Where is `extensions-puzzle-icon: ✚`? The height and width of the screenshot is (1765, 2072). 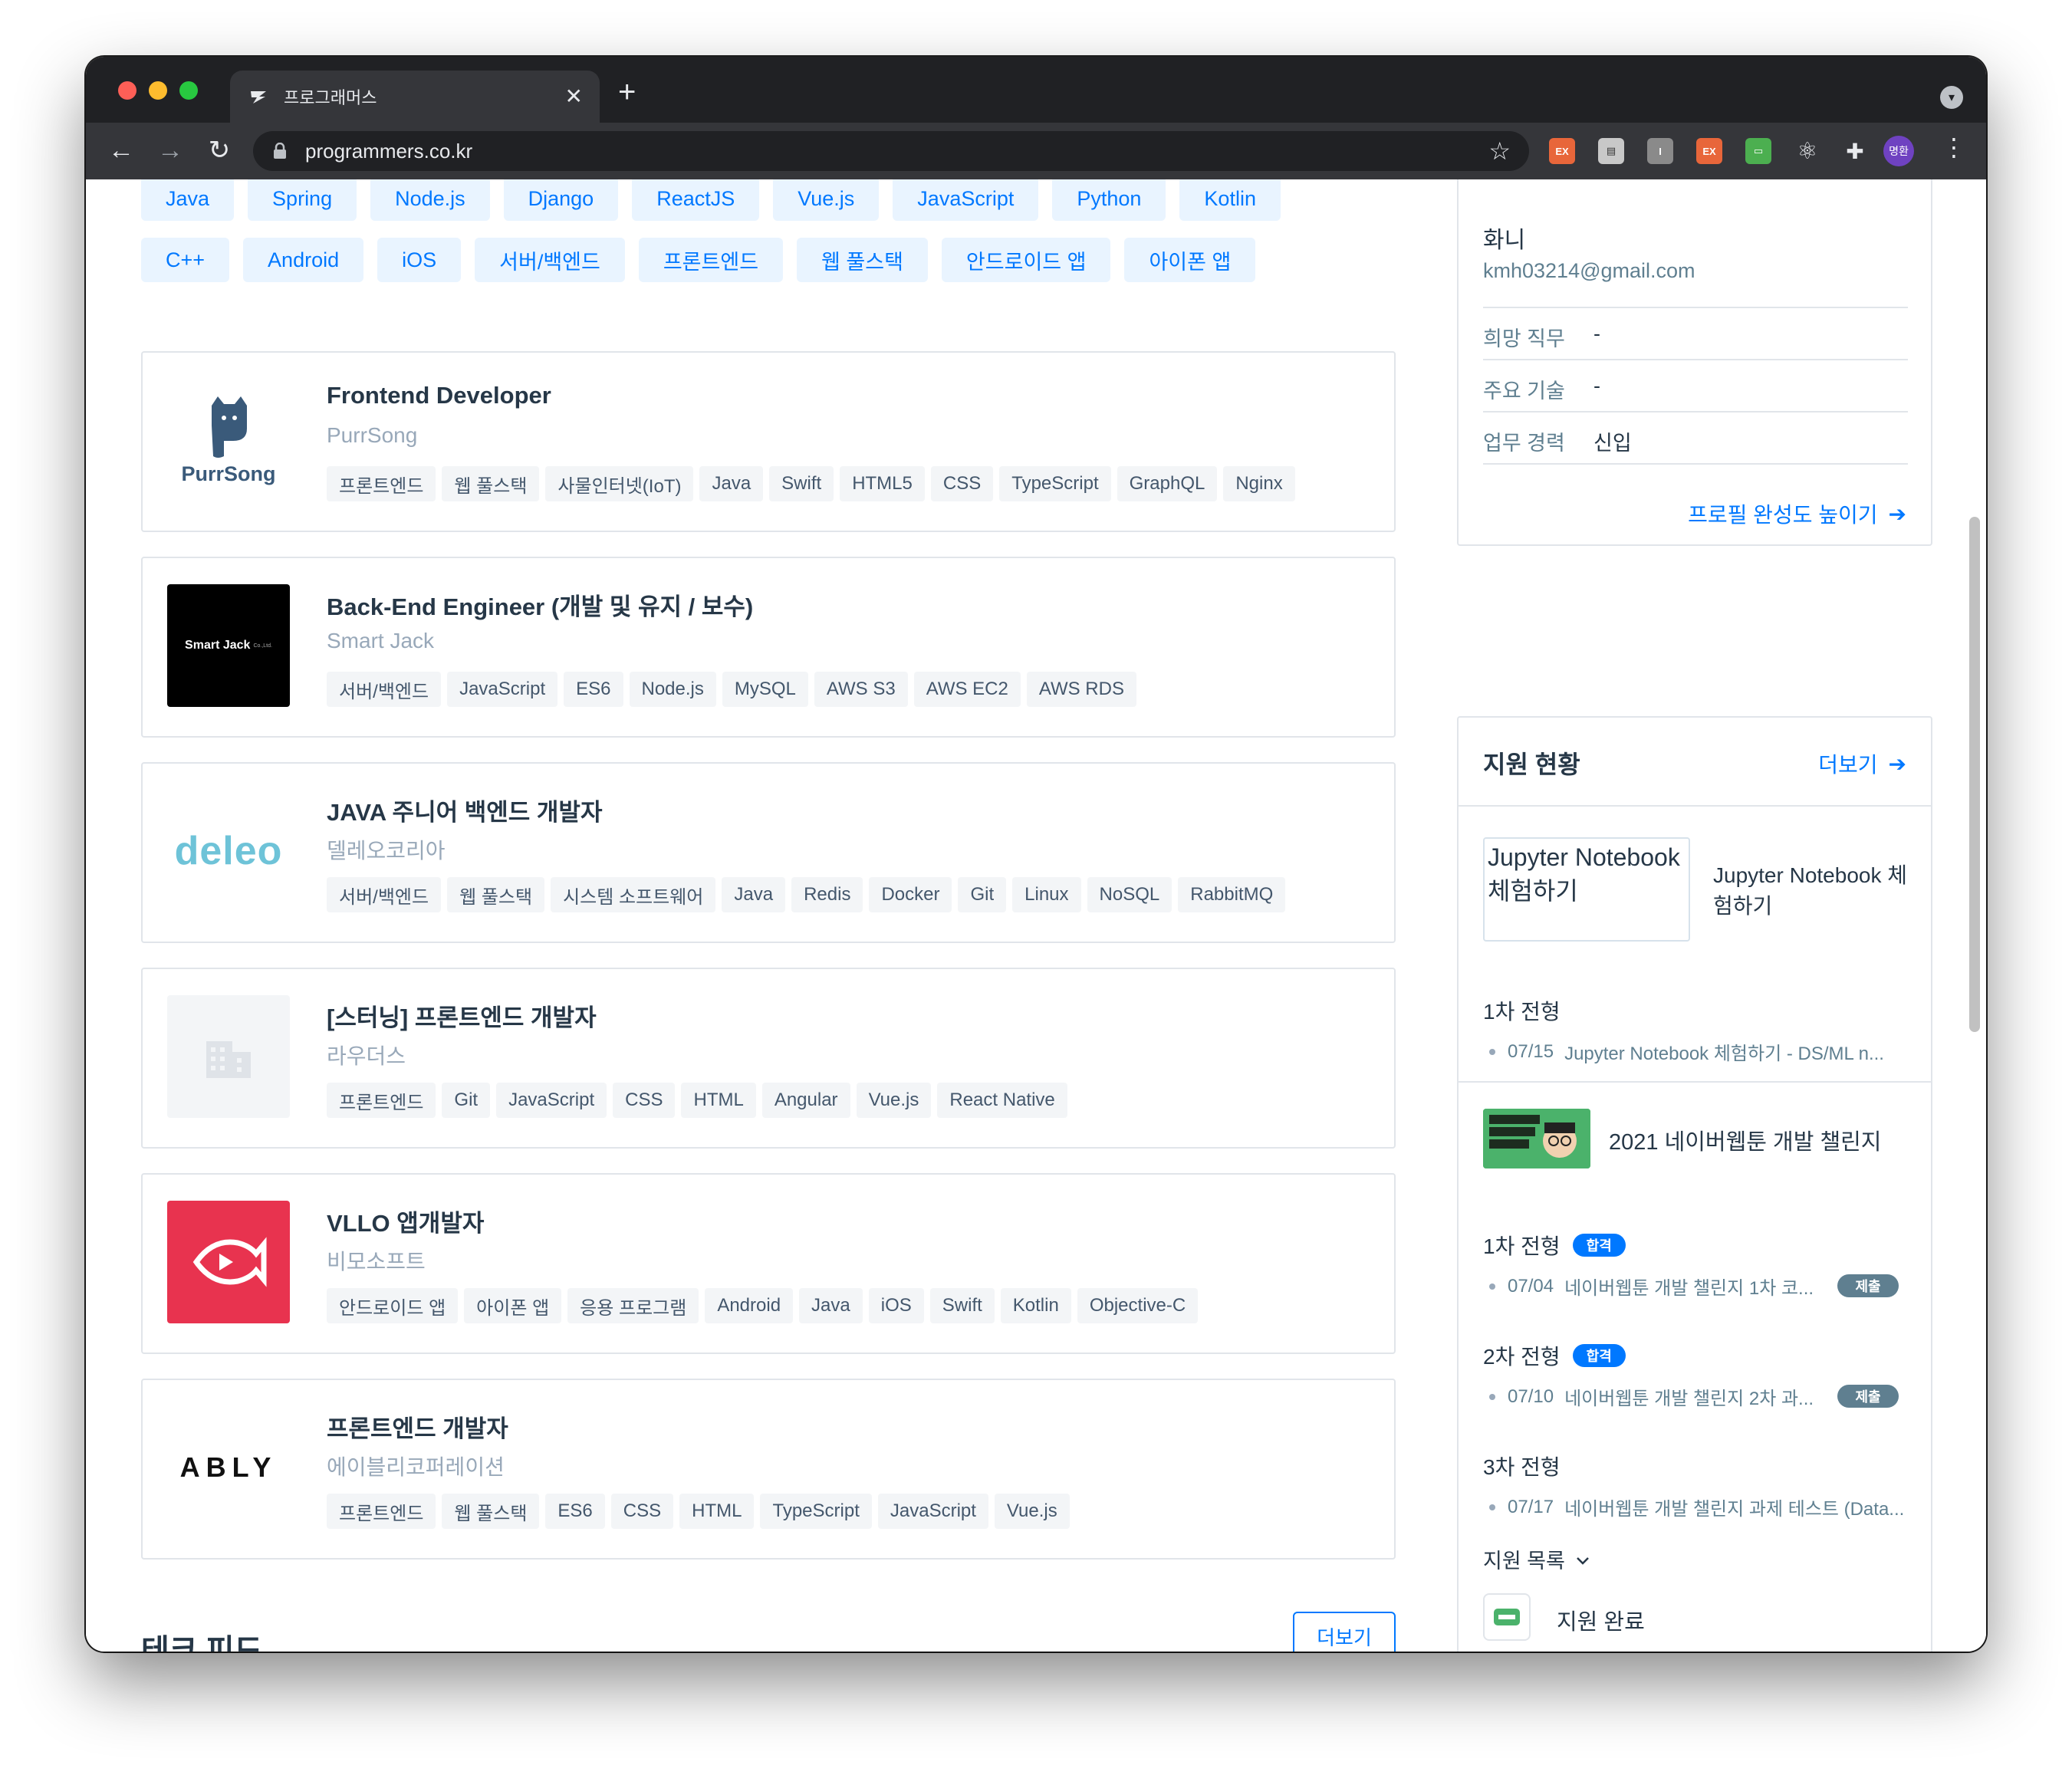
extensions-puzzle-icon: ✚ is located at coordinates (1855, 151).